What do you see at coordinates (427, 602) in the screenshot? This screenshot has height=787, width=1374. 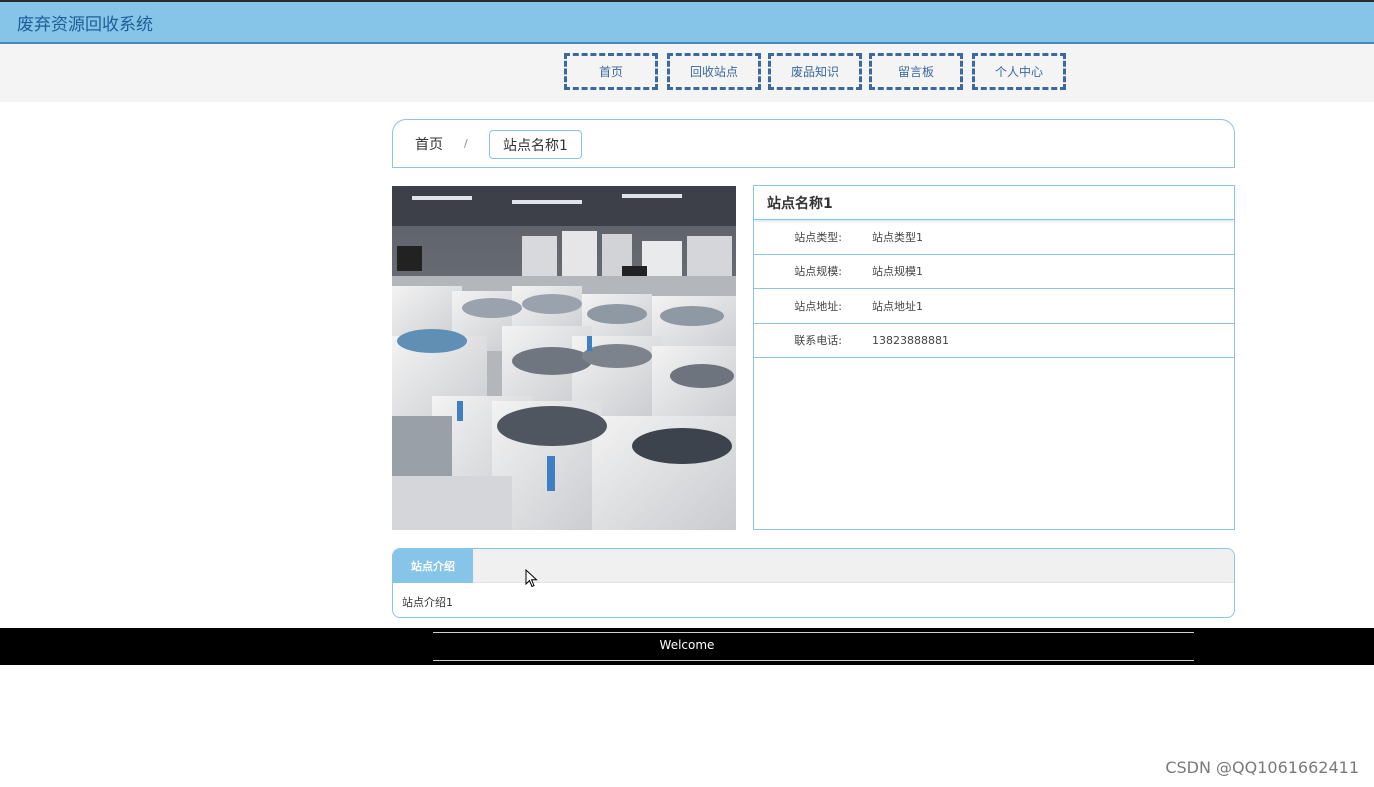 I see `station-intro-content: 站点介绍1` at bounding box center [427, 602].